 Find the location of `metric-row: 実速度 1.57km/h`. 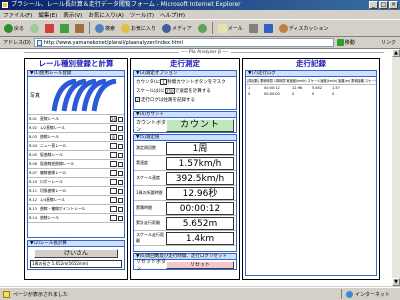

metric-row: 実速度 1.57km/h is located at coordinates (185, 163).